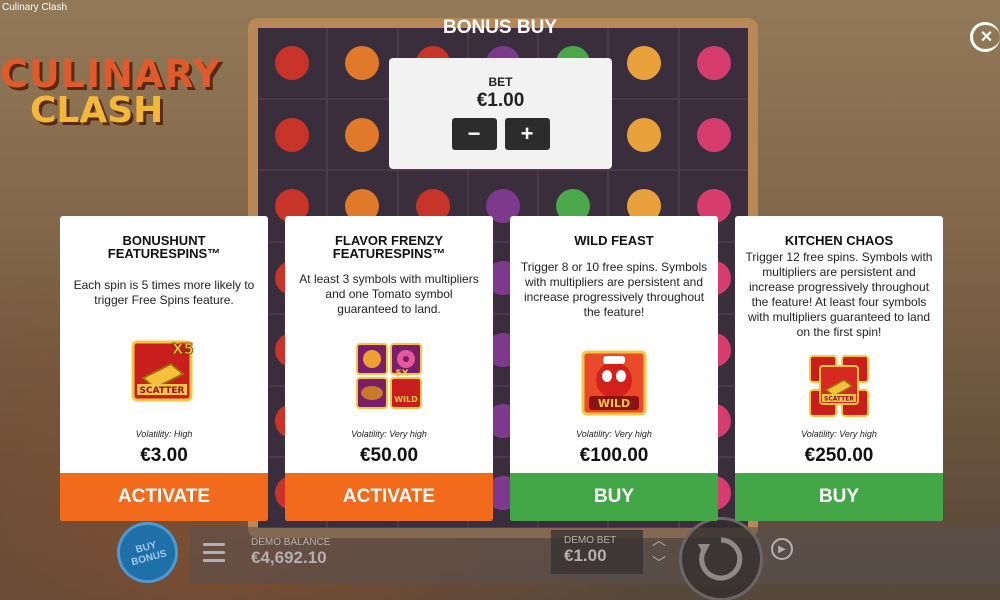  What do you see at coordinates (659, 540) in the screenshot?
I see `chevron-up-icon: ︿` at bounding box center [659, 540].